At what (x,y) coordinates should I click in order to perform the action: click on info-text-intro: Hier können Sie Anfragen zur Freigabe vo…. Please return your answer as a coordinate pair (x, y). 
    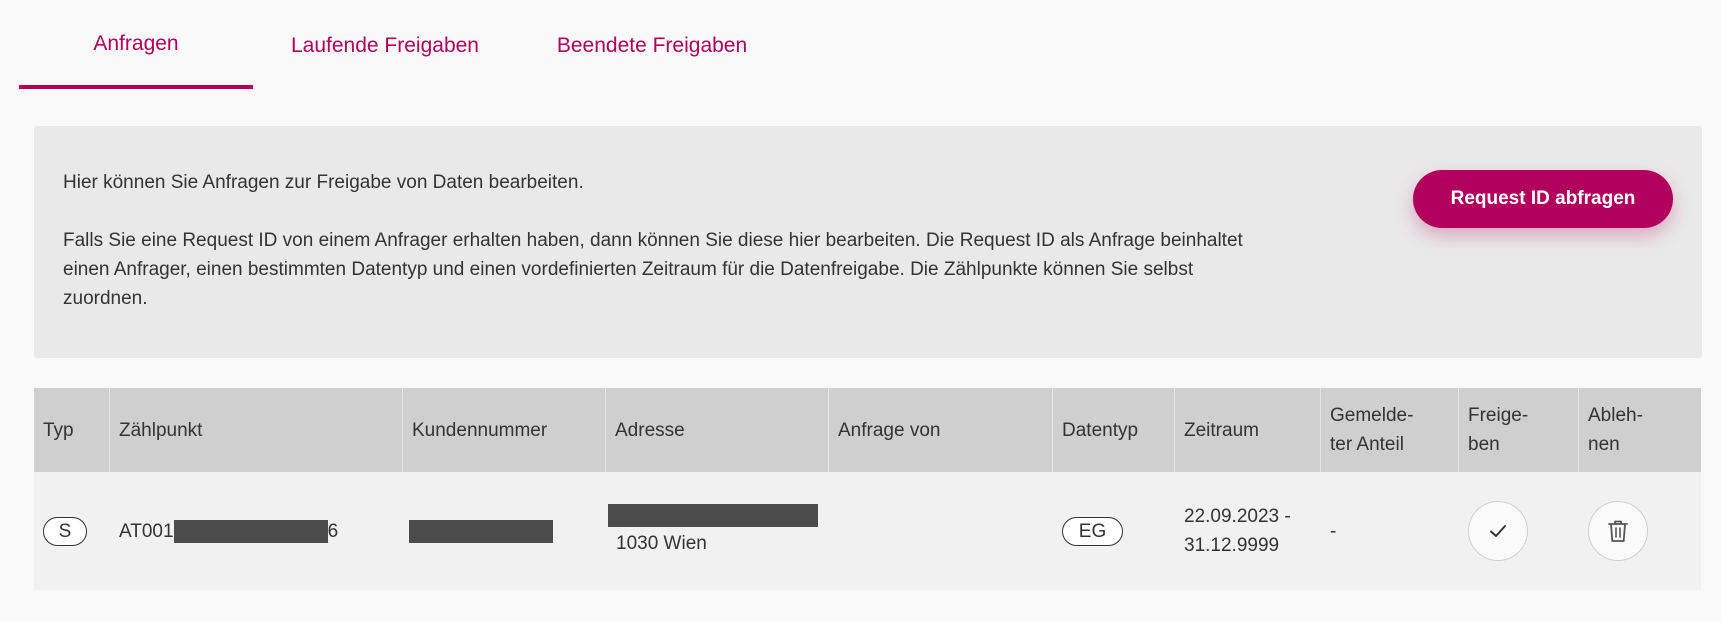
    Looking at the image, I should click on (323, 182).